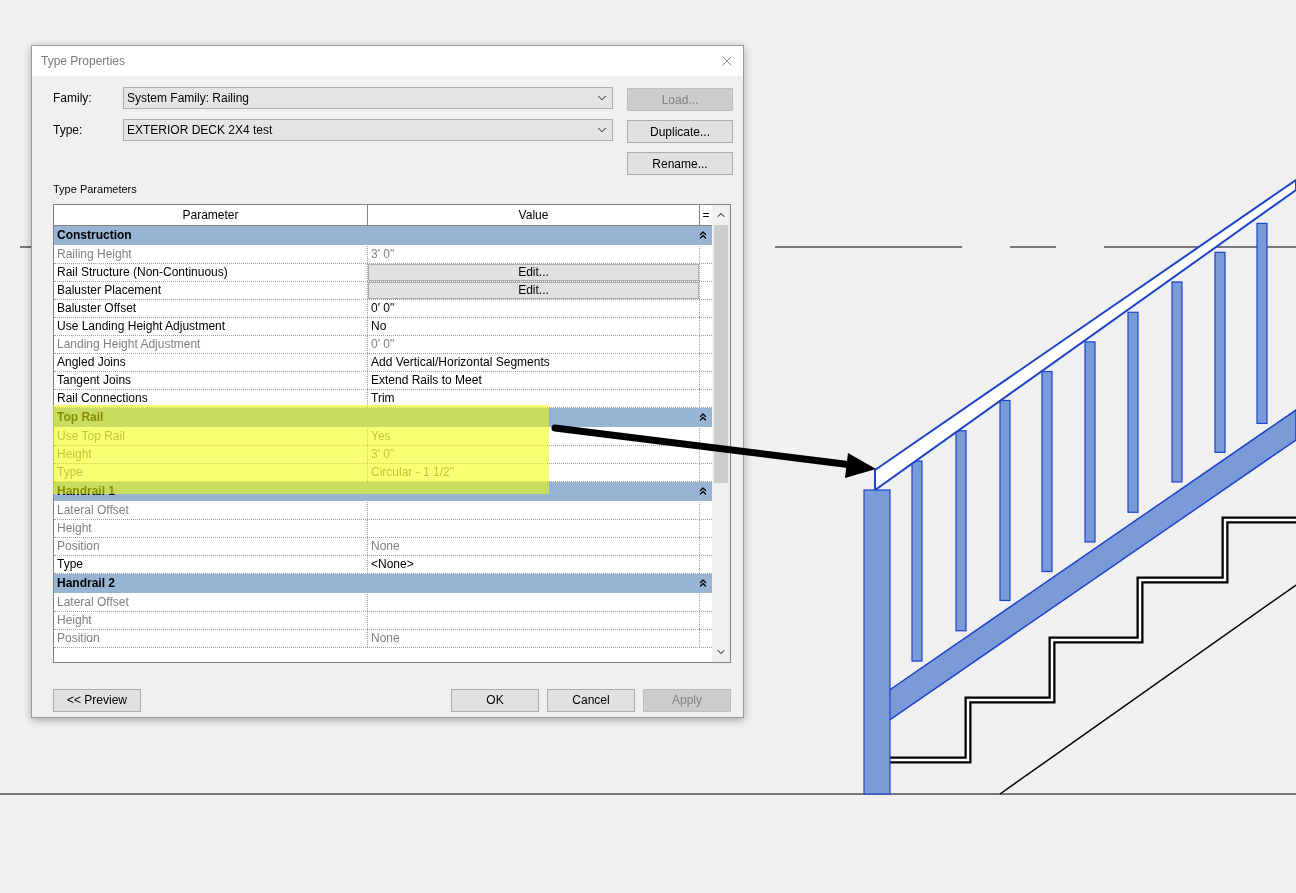 This screenshot has height=893, width=1296. I want to click on column-header: =, so click(706, 214).